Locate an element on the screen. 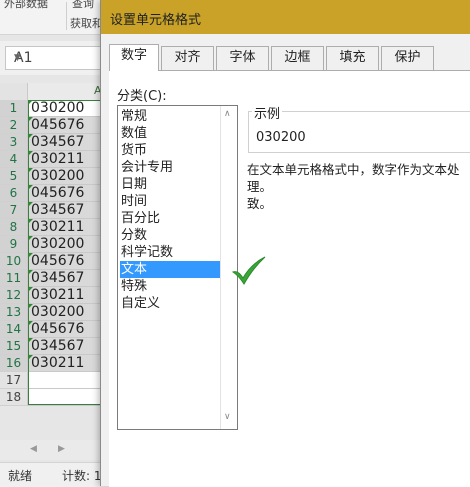  row-header: 6 is located at coordinates (14, 193).